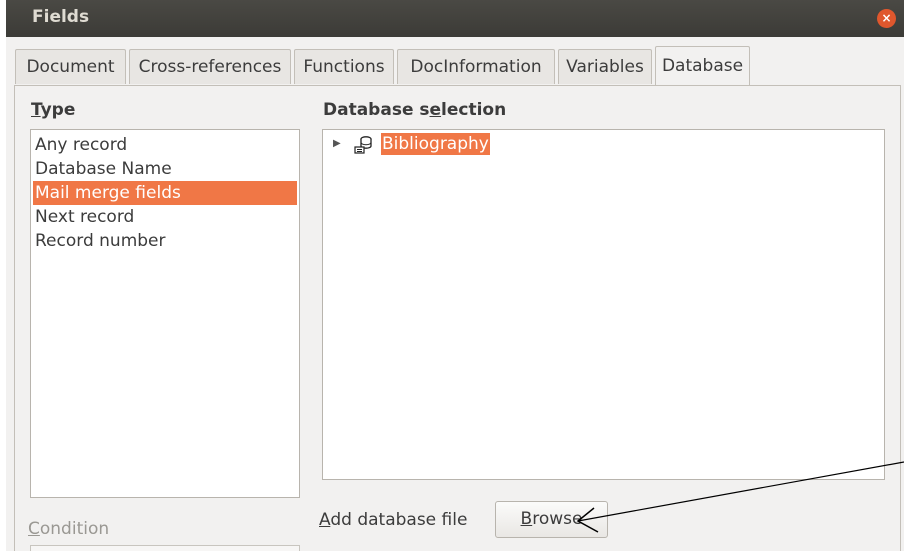 This screenshot has width=904, height=551. Describe the element at coordinates (551, 519) in the screenshot. I see `browse-button: Browse` at that location.